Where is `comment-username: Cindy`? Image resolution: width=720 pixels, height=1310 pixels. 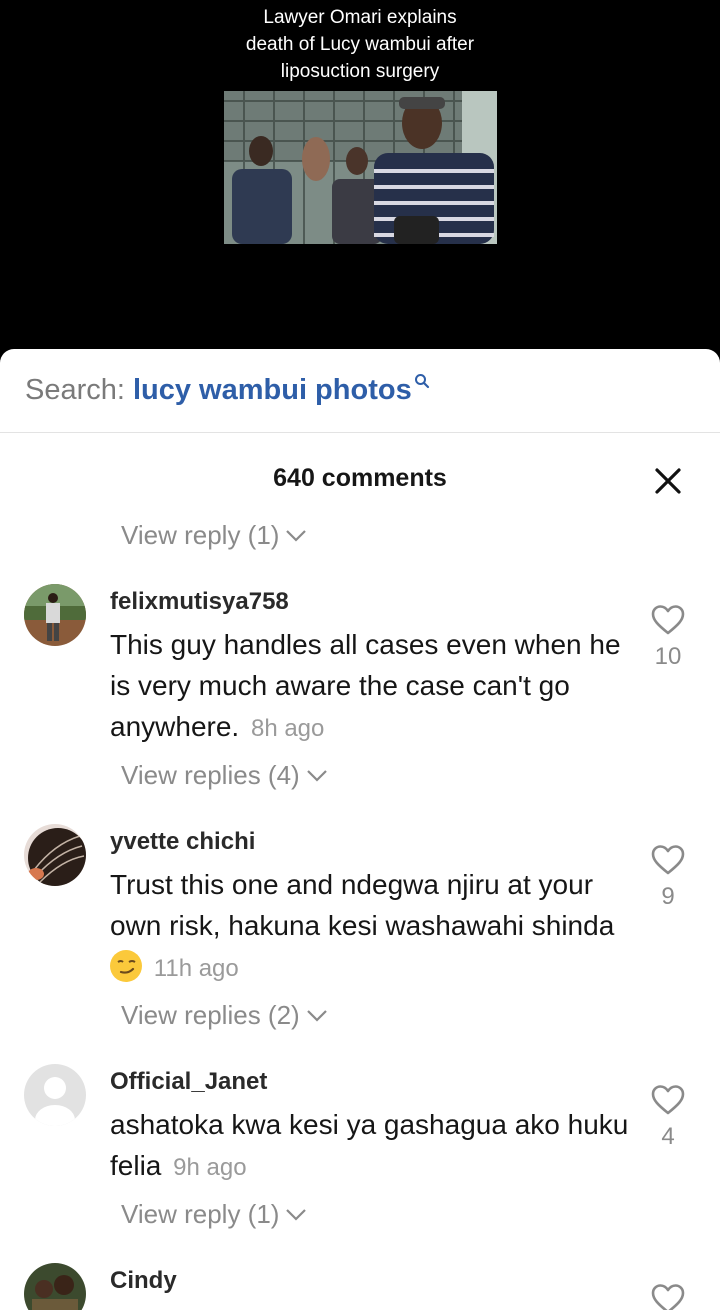 comment-username: Cindy is located at coordinates (143, 1281).